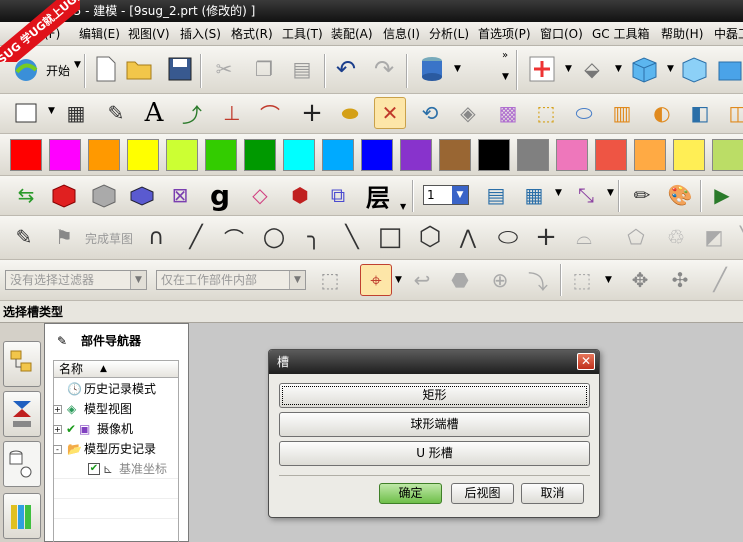 The width and height of the screenshot is (743, 542). What do you see at coordinates (642, 195) in the screenshot?
I see `edit-object-display-icon: ✏` at bounding box center [642, 195].